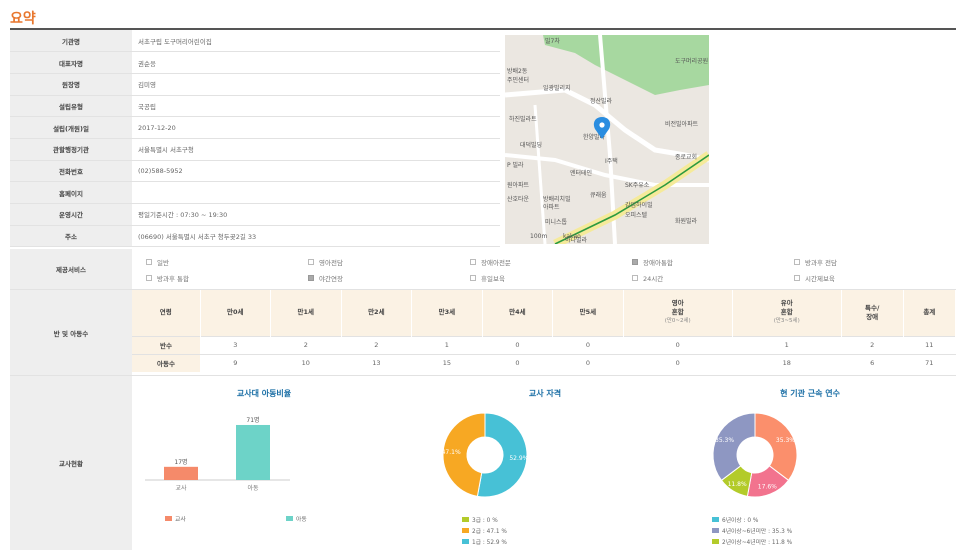 The height and width of the screenshot is (550, 966). What do you see at coordinates (255, 106) in the screenshot?
I see `info-row: 설립유형 국공립` at bounding box center [255, 106].